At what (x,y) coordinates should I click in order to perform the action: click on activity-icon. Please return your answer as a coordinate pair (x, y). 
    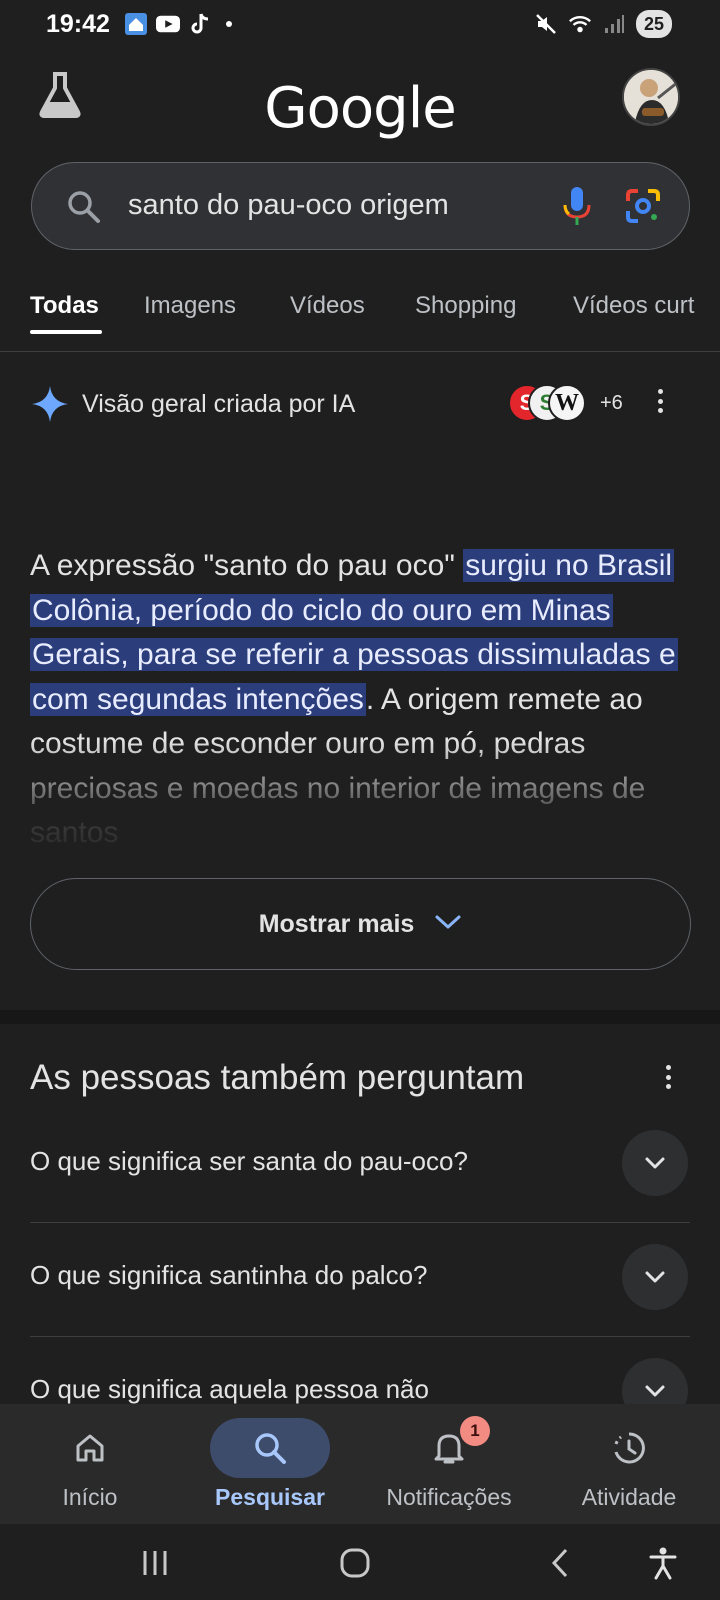
    Looking at the image, I should click on (629, 1448).